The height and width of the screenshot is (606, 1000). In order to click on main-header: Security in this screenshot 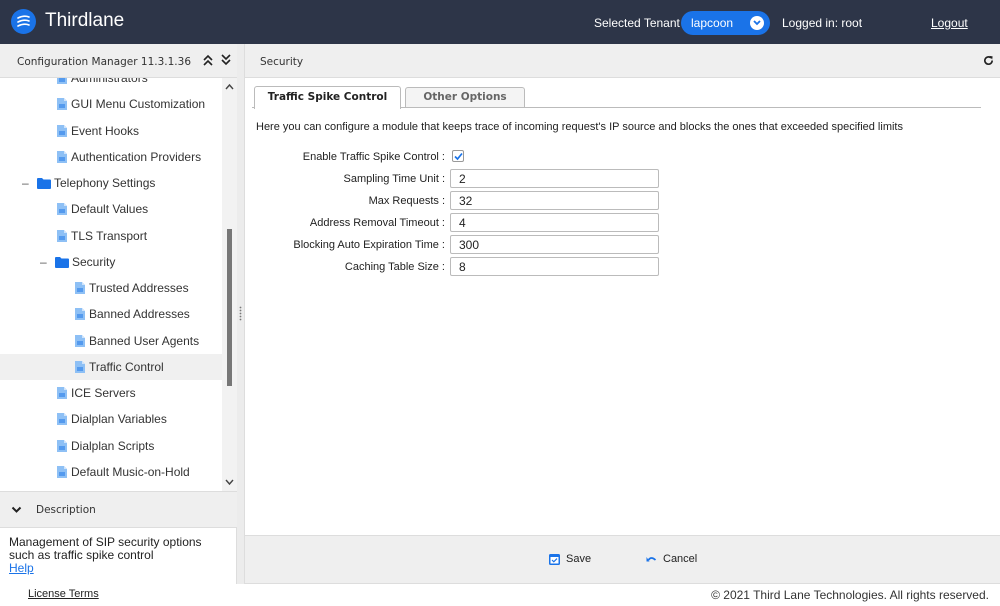, I will do `click(622, 61)`.